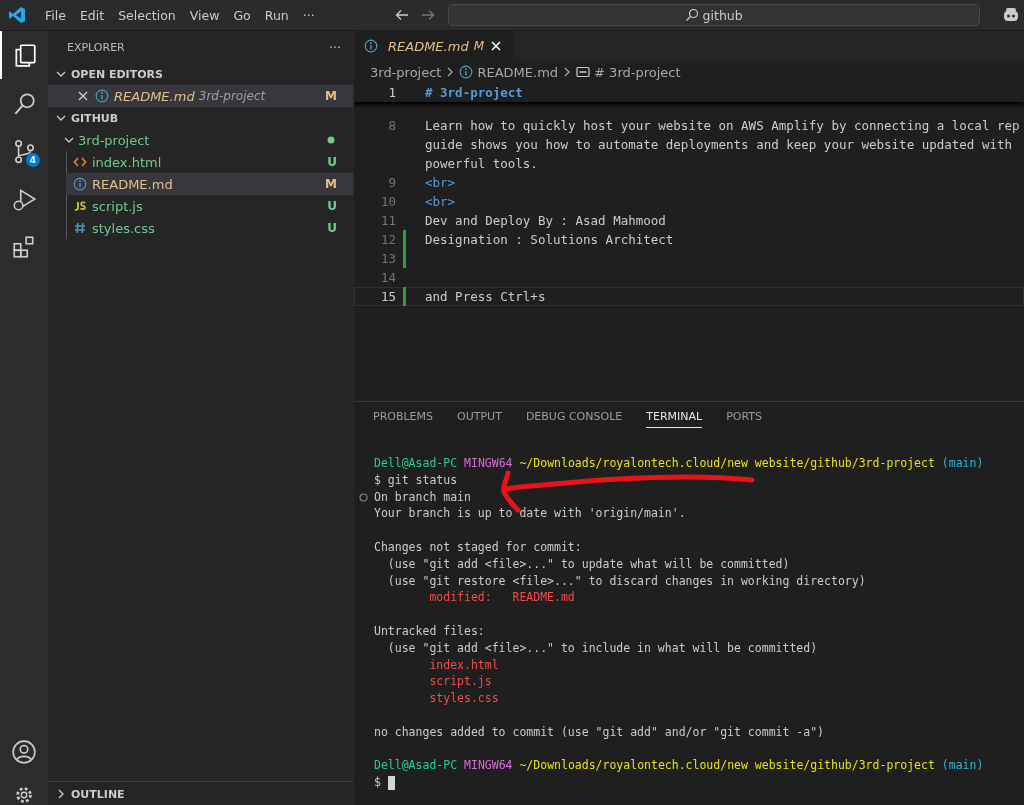 This screenshot has width=1024, height=805. What do you see at coordinates (485, 297) in the screenshot?
I see `code-line: and Press Ctrl+s` at bounding box center [485, 297].